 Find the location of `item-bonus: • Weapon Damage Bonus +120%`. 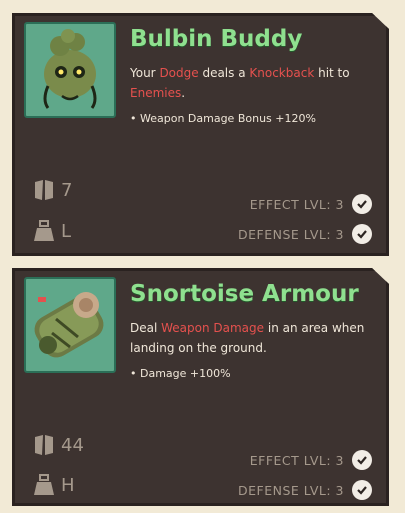

item-bonus: • Weapon Damage Bonus +120% is located at coordinates (223, 118).